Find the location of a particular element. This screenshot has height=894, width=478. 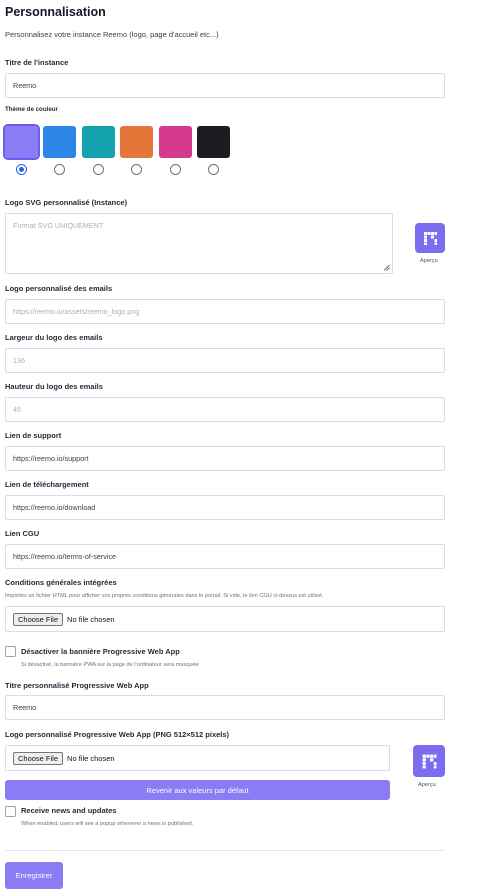

svg-logo-preview is located at coordinates (430, 238).